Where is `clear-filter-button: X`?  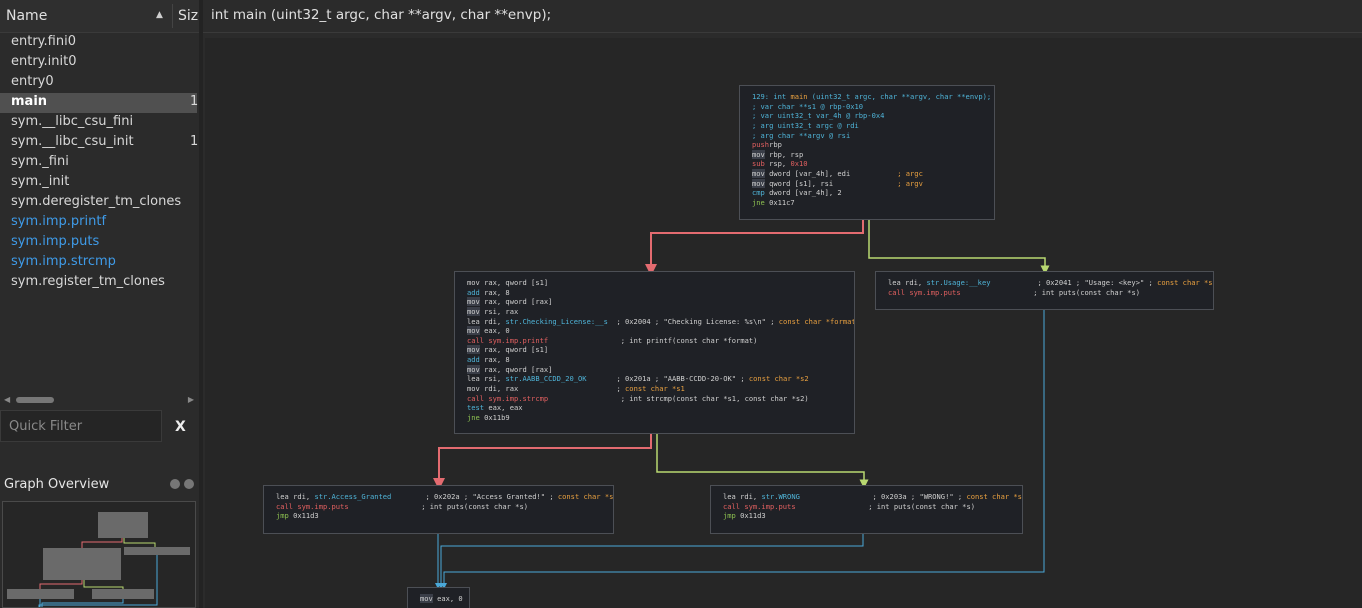 clear-filter-button: X is located at coordinates (180, 427).